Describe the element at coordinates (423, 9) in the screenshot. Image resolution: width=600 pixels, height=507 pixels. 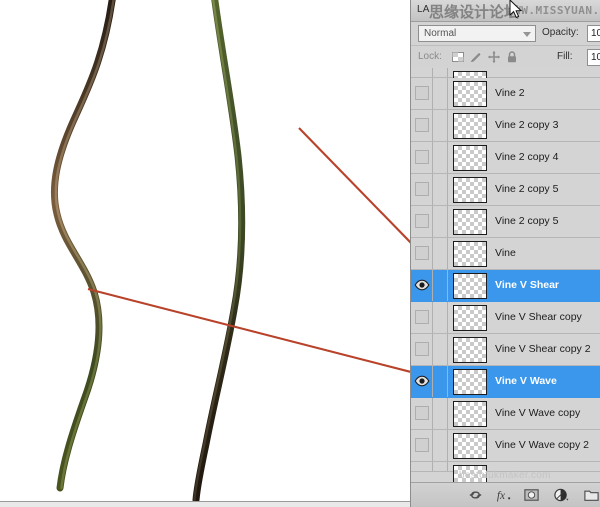
I see `panel-tab-label: LA` at that location.